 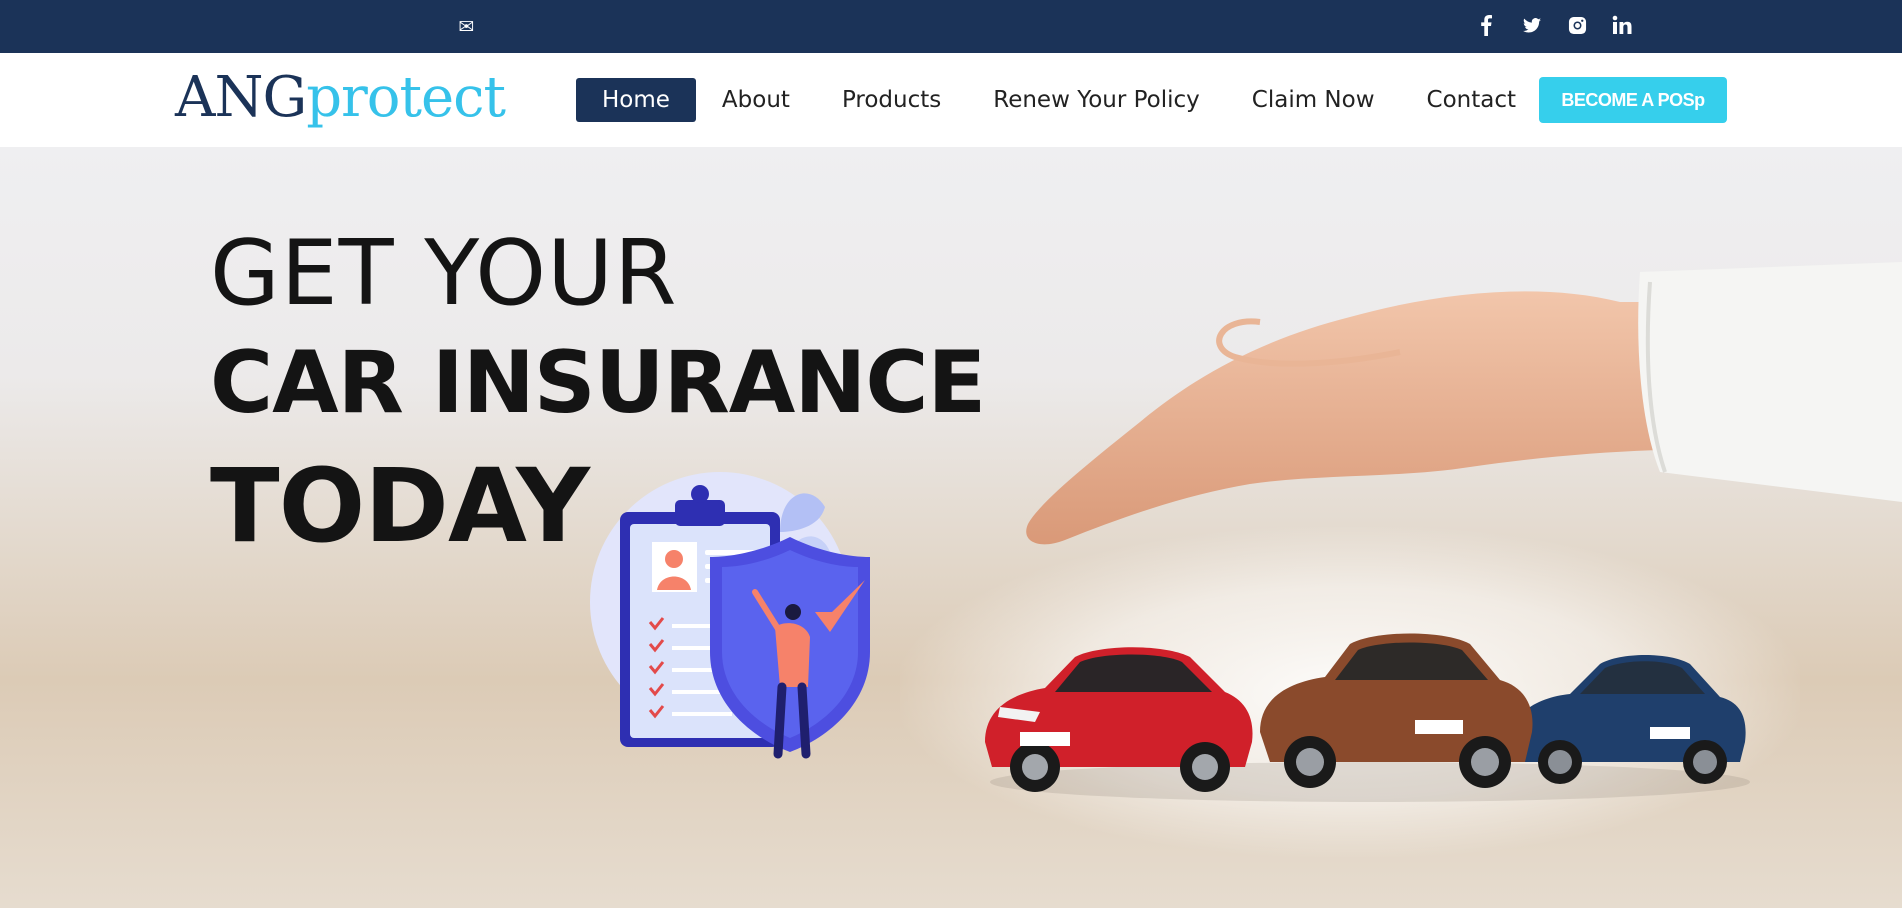 I want to click on nav-claim-now: Claim Now, so click(x=1313, y=100).